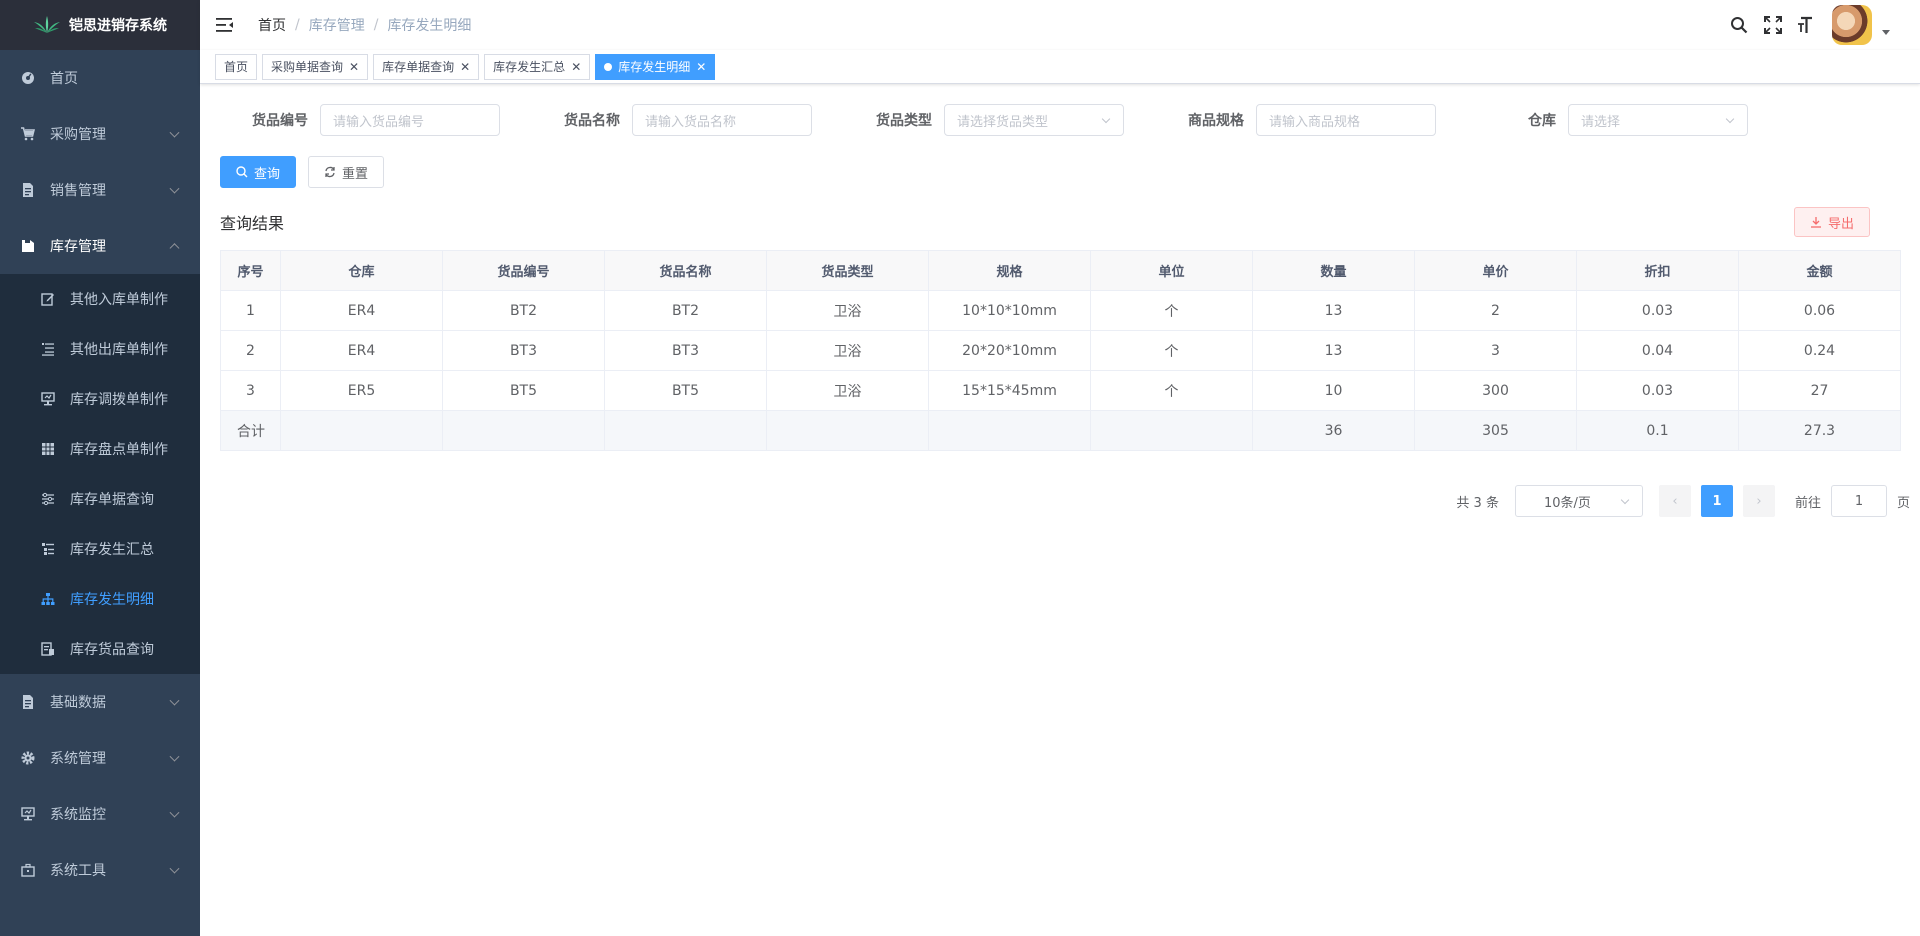 Image resolution: width=1920 pixels, height=936 pixels. Describe the element at coordinates (691, 122) in the screenshot. I see `goods-name-placeholder: 请输入货品名称` at that location.